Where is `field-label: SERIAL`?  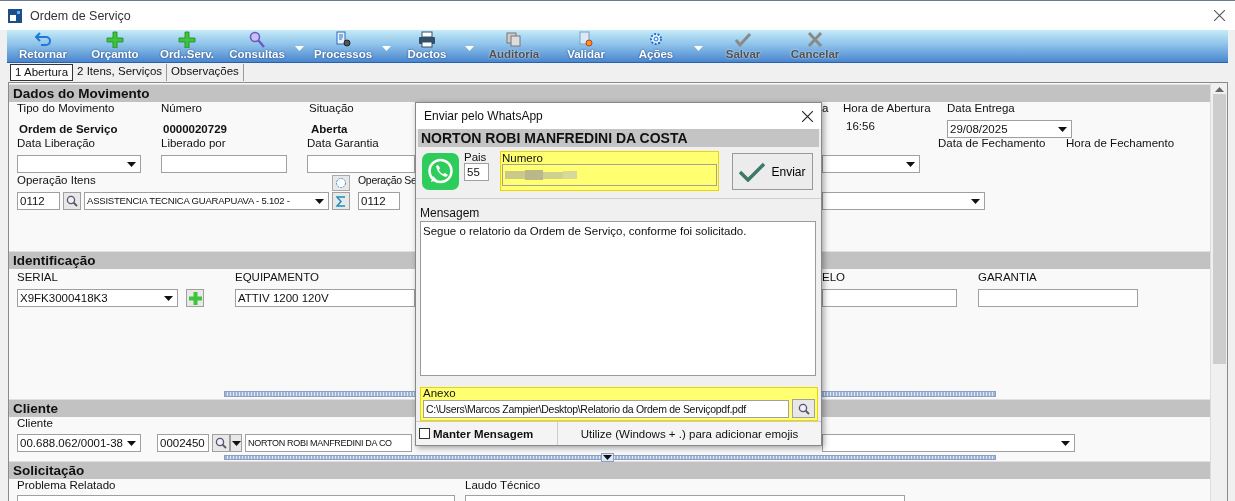
field-label: SERIAL is located at coordinates (37, 277).